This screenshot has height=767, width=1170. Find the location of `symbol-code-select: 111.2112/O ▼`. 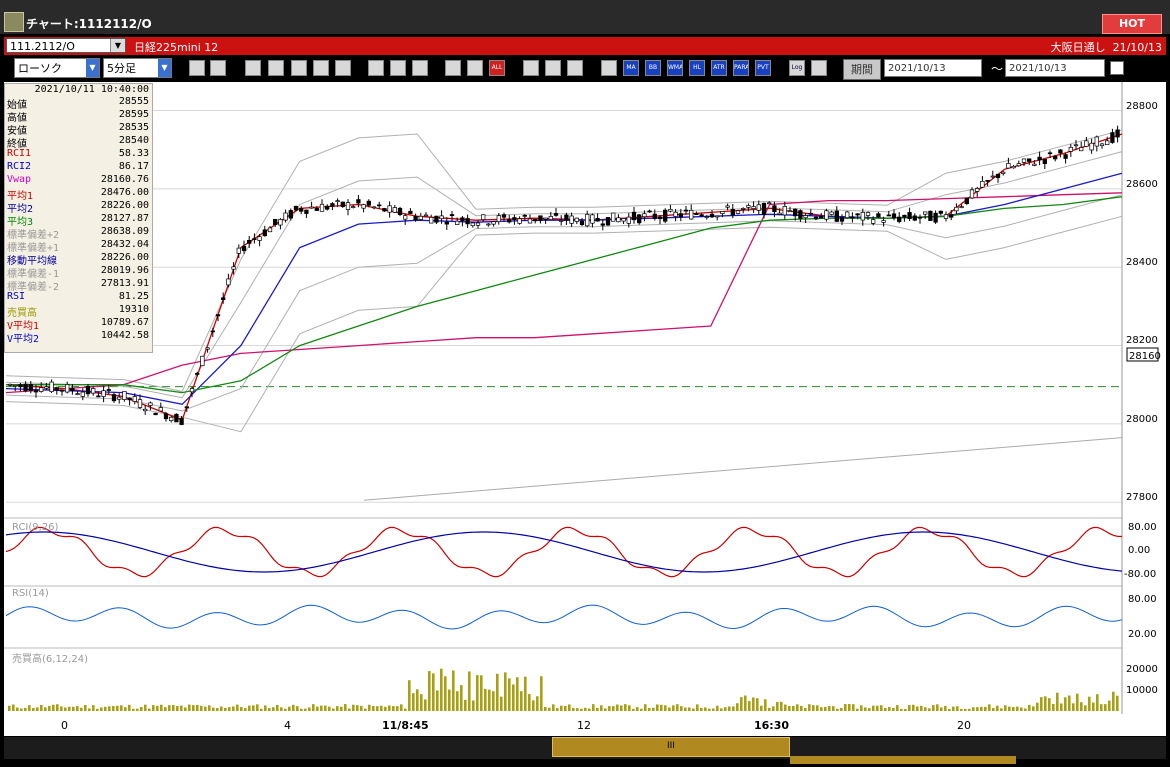

symbol-code-select: 111.2112/O ▼ is located at coordinates (66, 45).